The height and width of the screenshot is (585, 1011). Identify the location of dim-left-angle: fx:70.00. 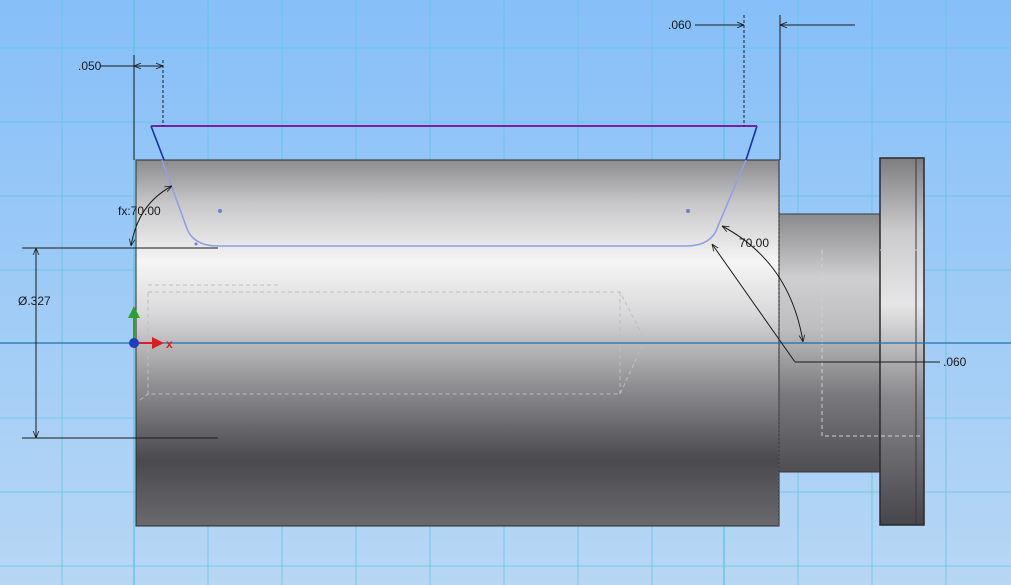
(139, 211).